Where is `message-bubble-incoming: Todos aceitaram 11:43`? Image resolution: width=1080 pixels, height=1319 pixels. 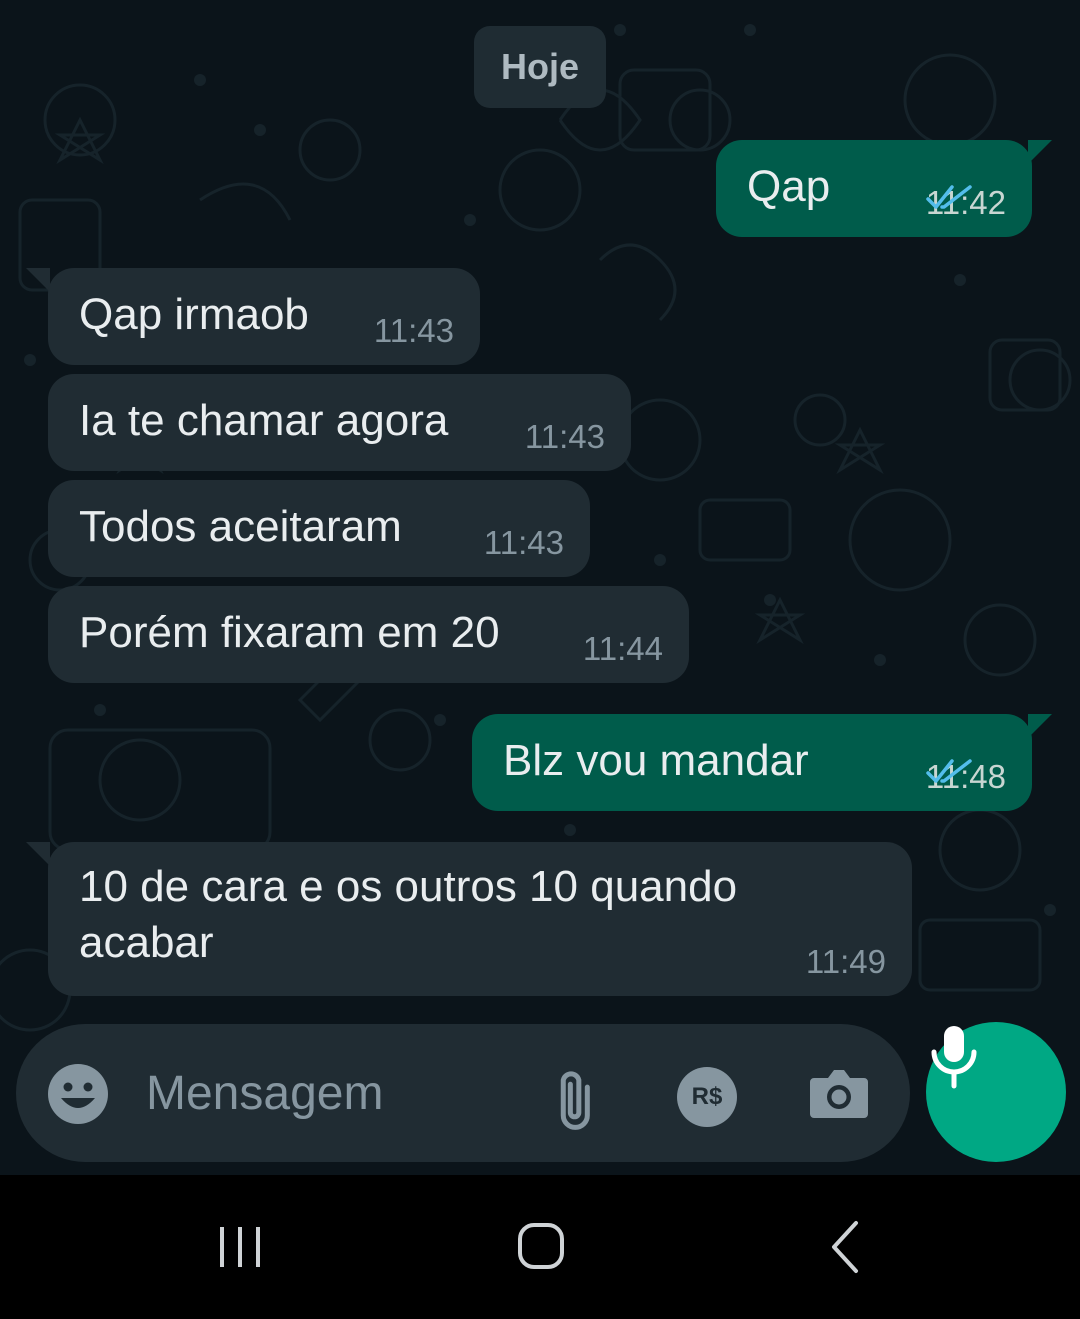
message-bubble-incoming: Todos aceitaram 11:43 is located at coordinates (319, 528).